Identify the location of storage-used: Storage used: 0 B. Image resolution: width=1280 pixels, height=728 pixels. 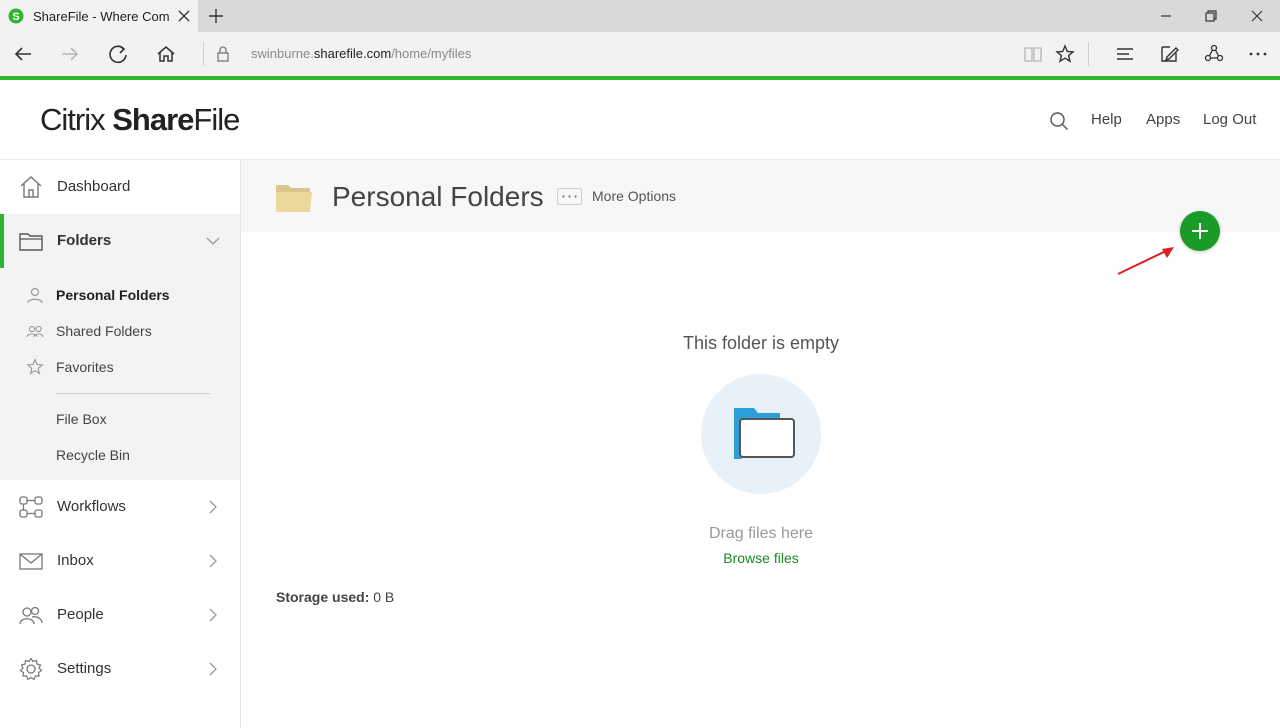
(335, 597).